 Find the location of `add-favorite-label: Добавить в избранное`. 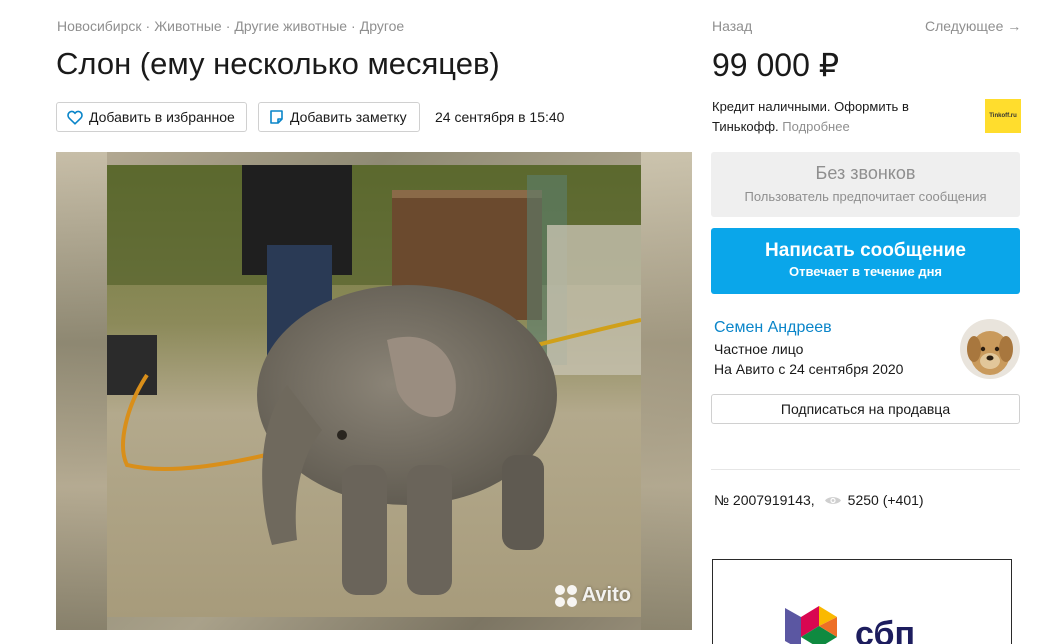

add-favorite-label: Добавить в избранное is located at coordinates (162, 117).